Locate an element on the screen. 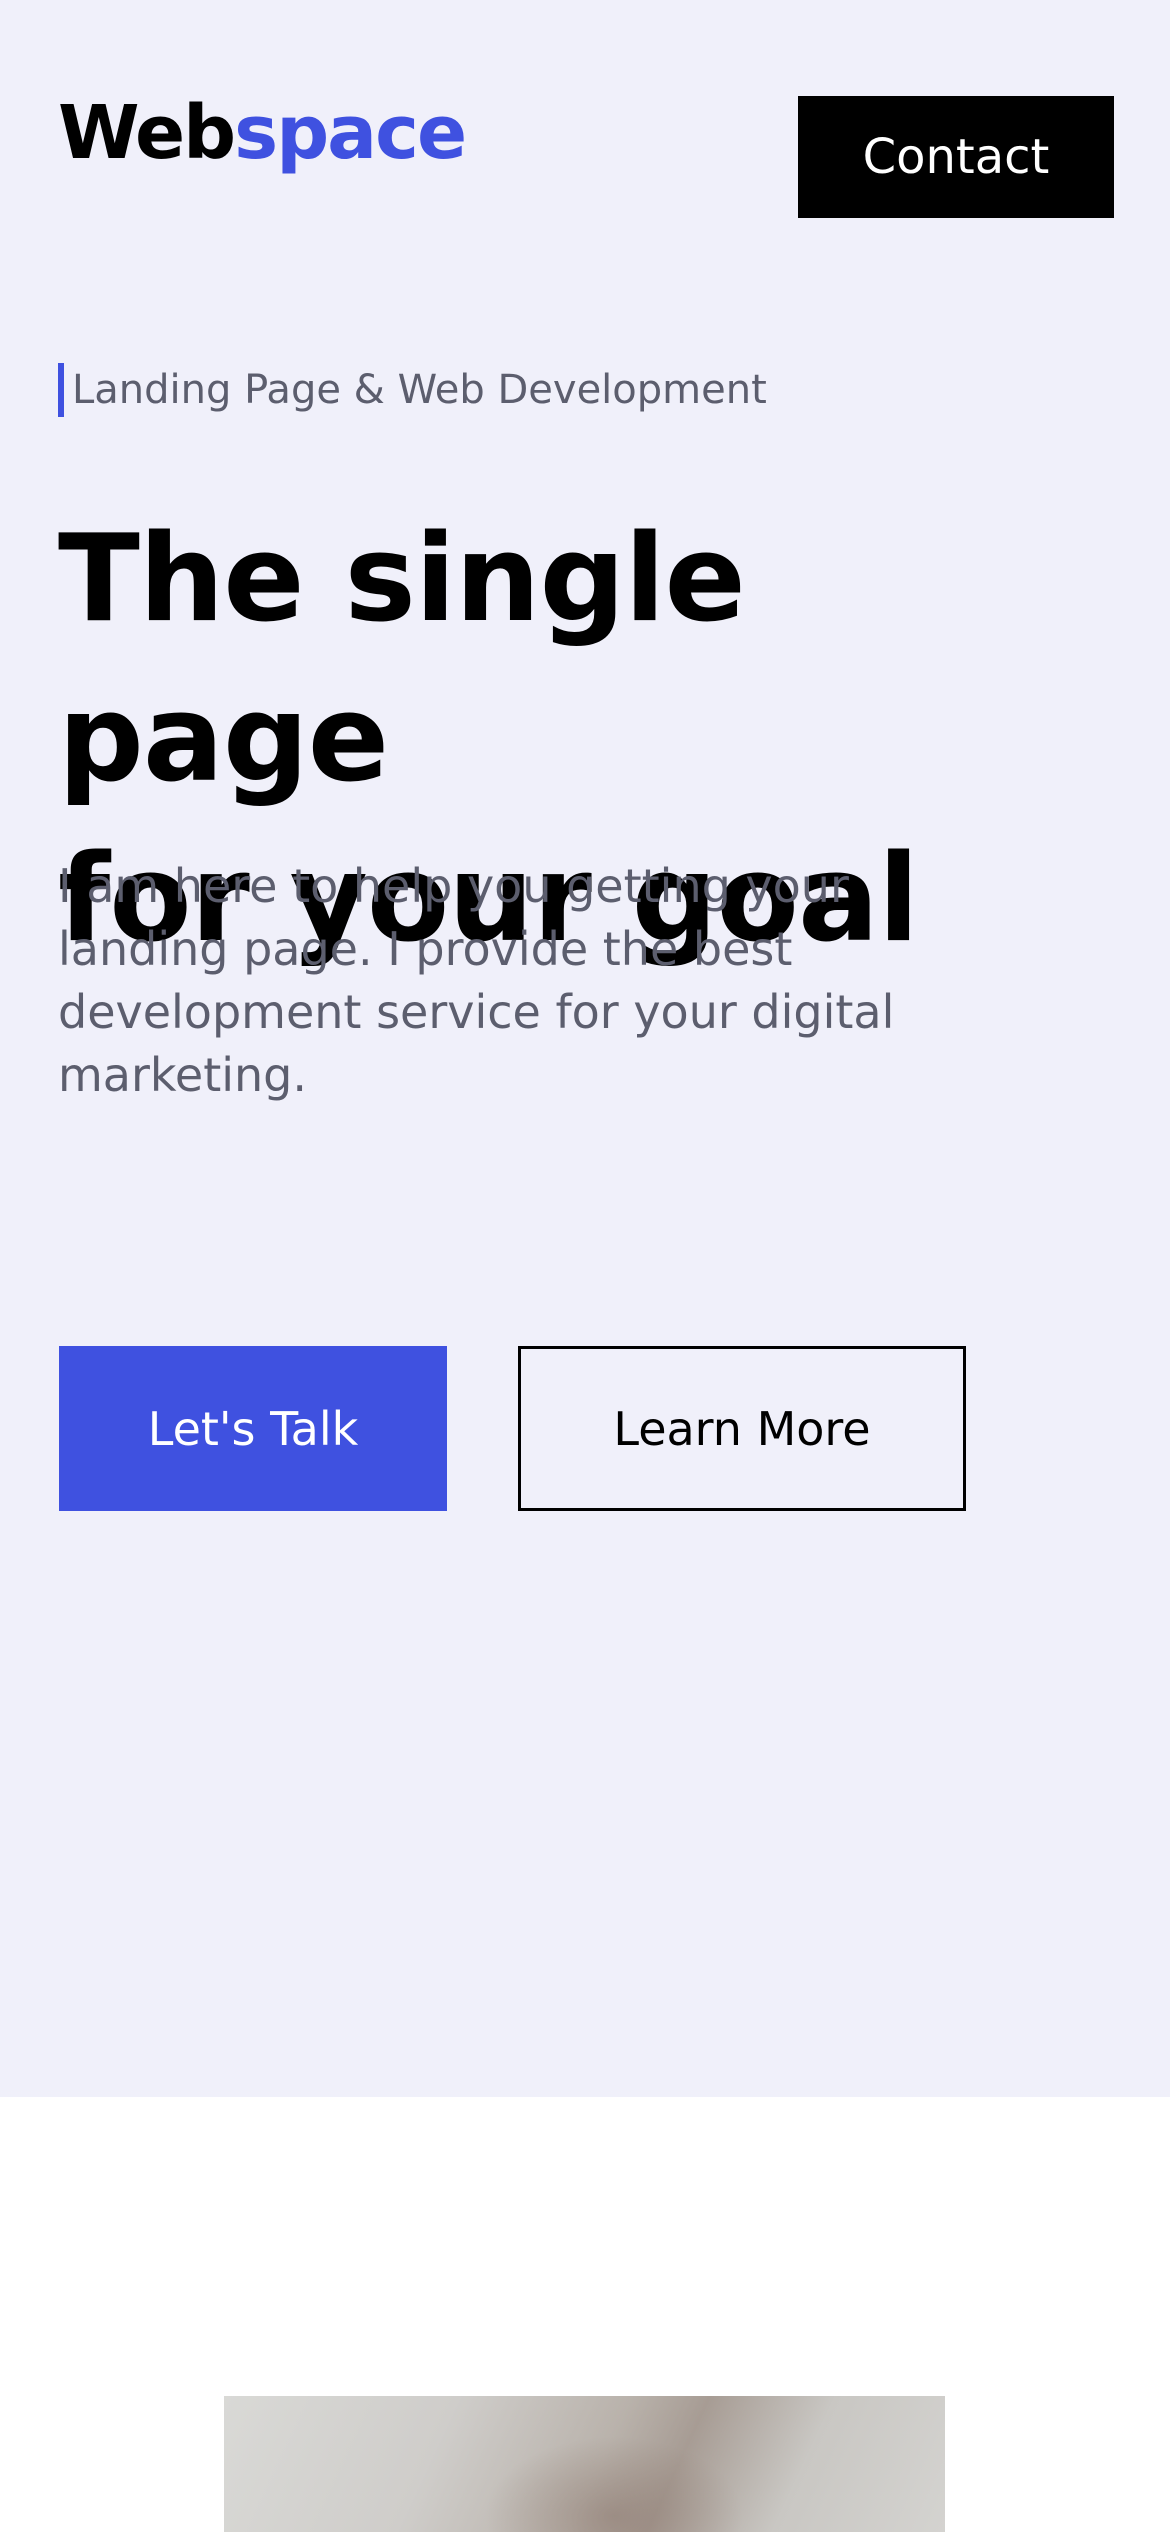  headline-line-1: The single page is located at coordinates (402, 659).